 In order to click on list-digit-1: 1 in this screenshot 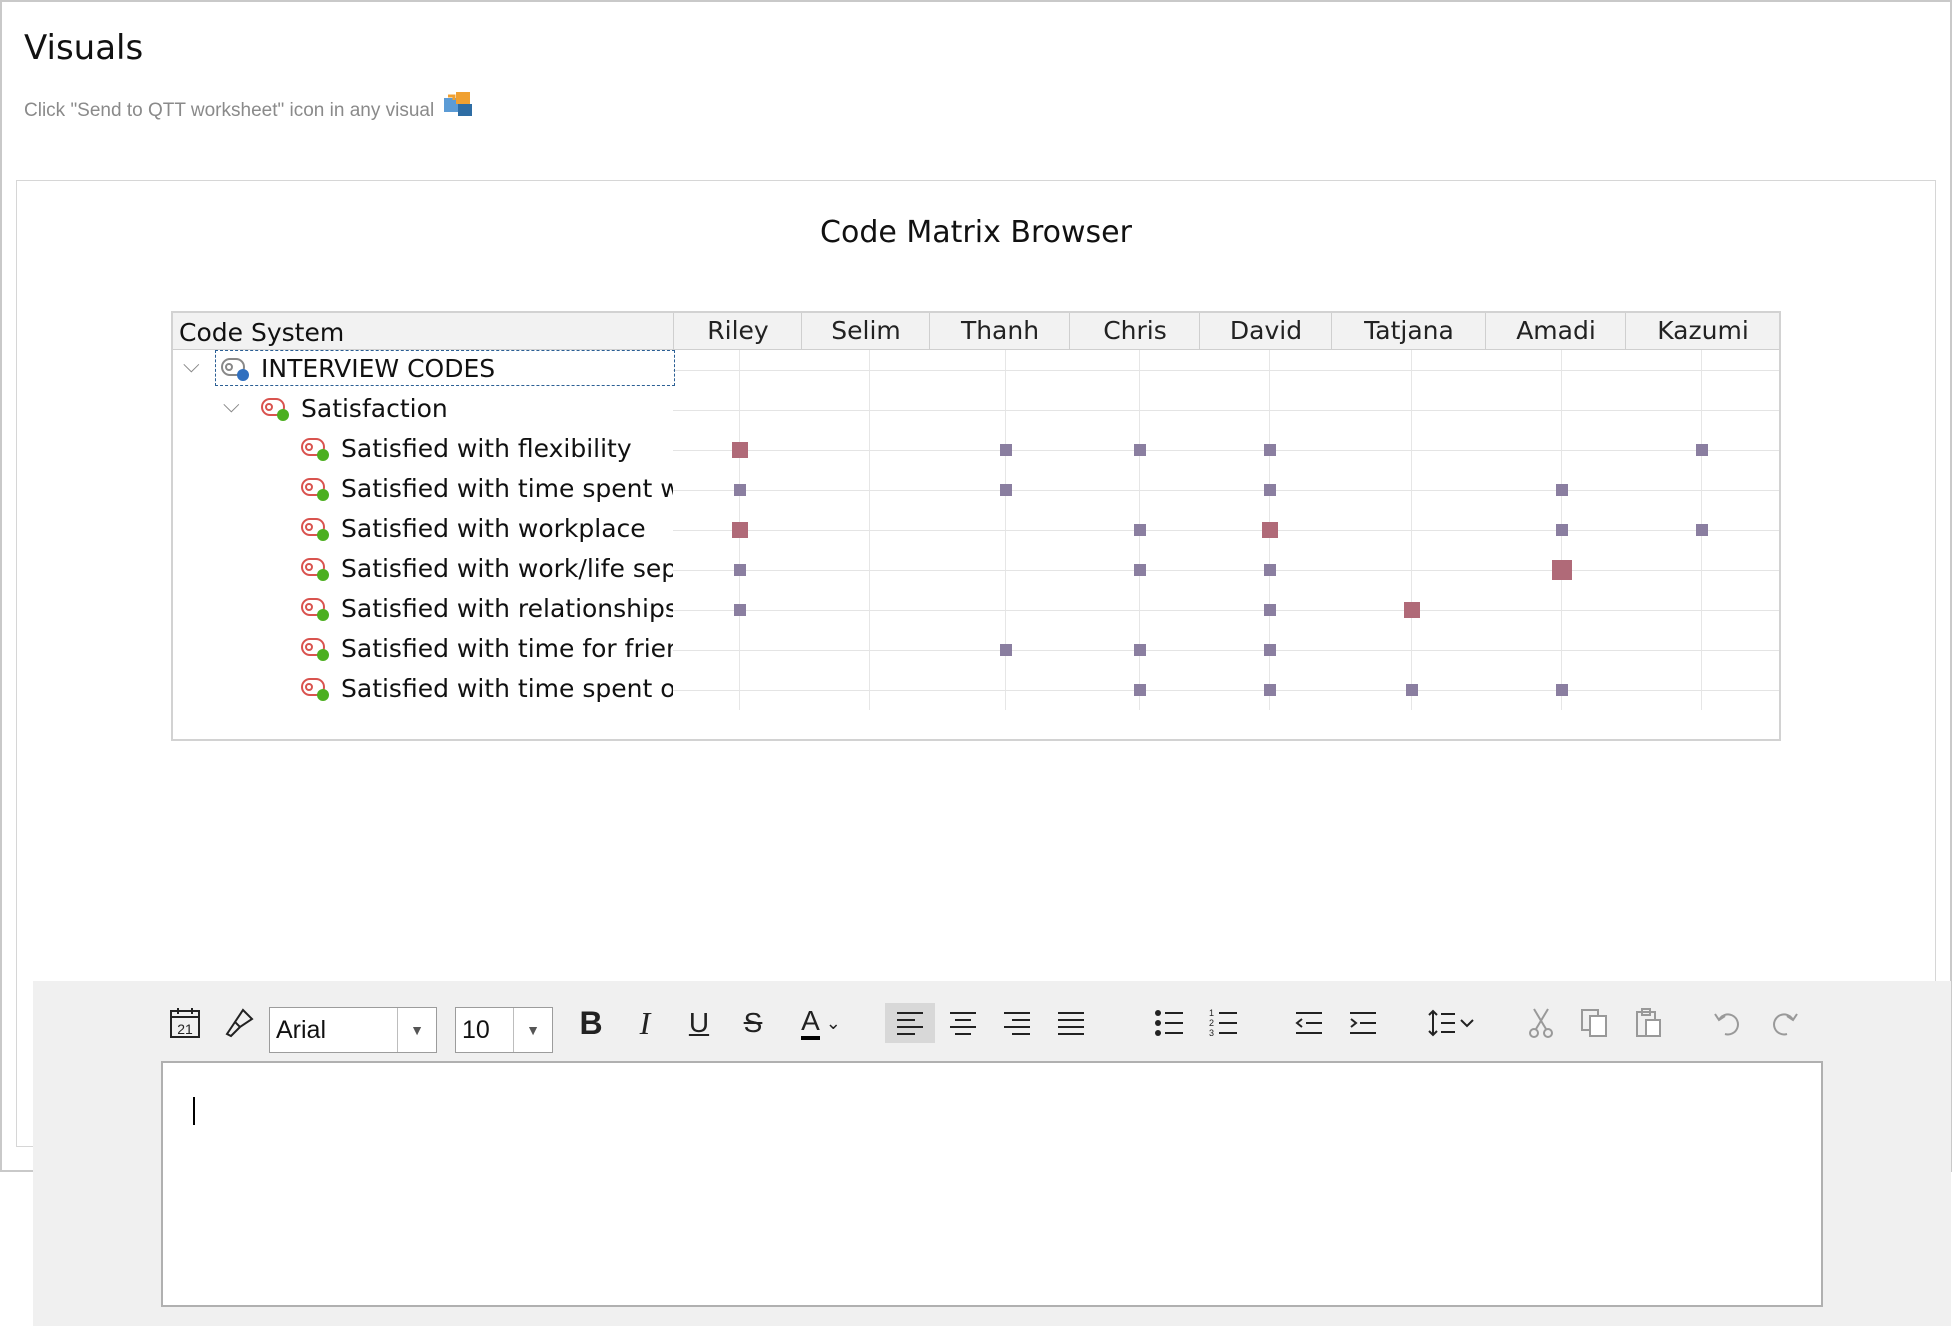, I will do `click(1211, 1013)`.